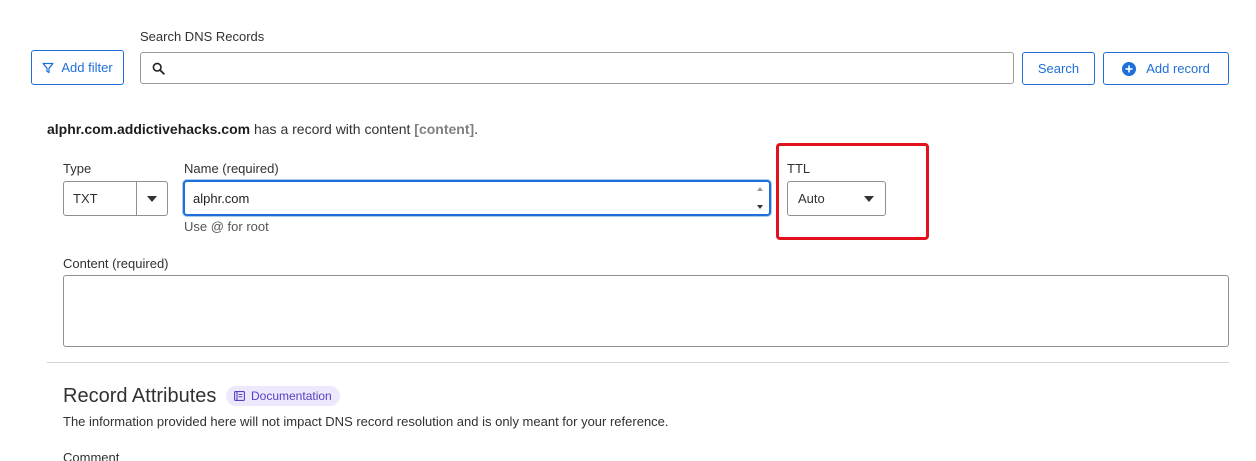  I want to click on record-attributes-title: Record Attributes, so click(140, 396).